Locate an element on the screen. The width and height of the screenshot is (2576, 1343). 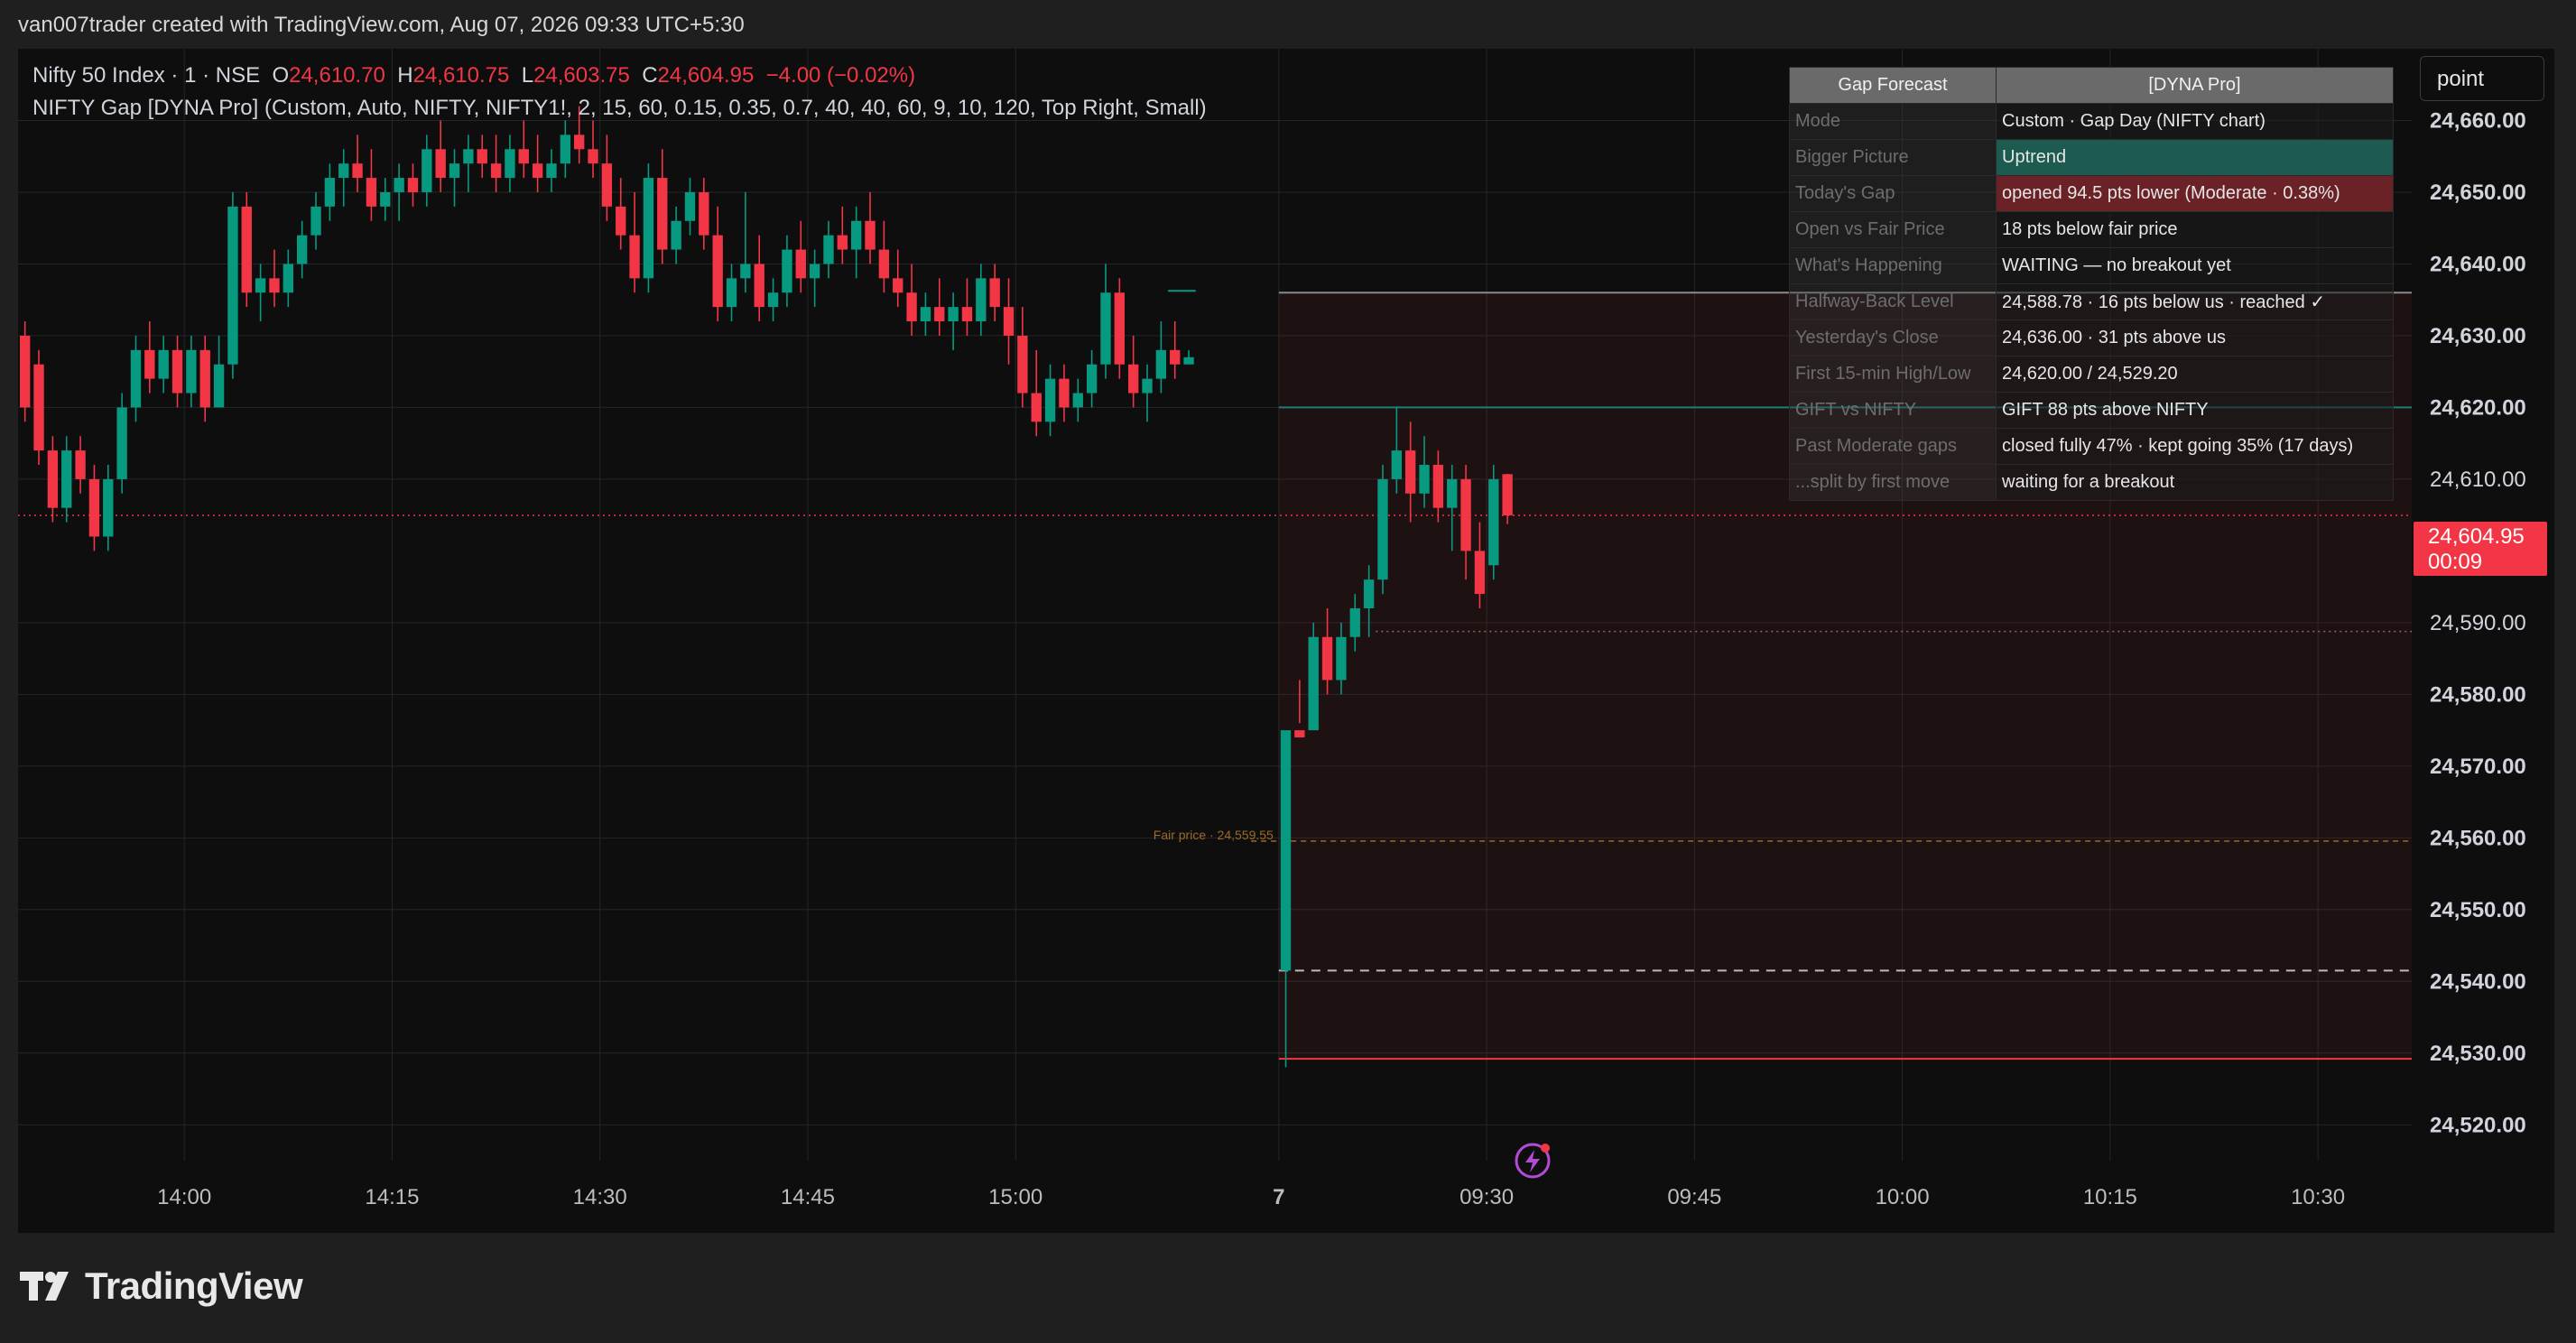
legend-change: −4.00 (−0.02%) is located at coordinates (840, 75).